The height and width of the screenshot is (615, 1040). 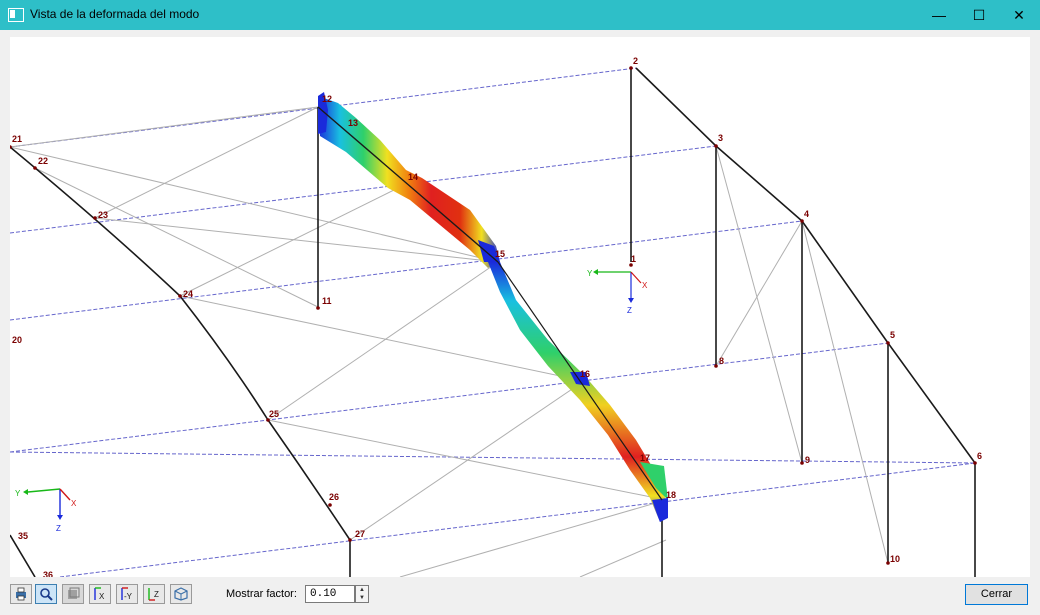 What do you see at coordinates (48, 573) in the screenshot?
I see `node-label: 36` at bounding box center [48, 573].